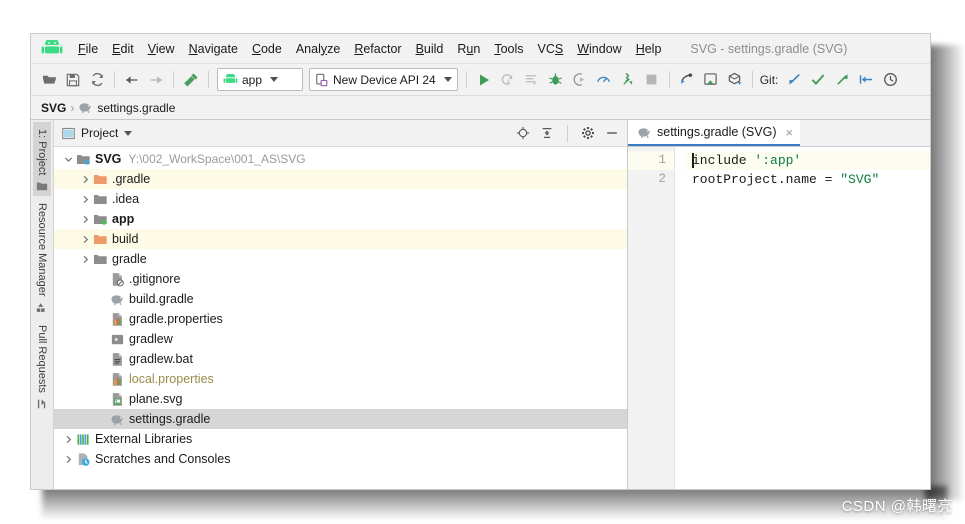 This screenshot has width=965, height=524. Describe the element at coordinates (53, 108) in the screenshot. I see `breadcrumb-root: SVG` at that location.